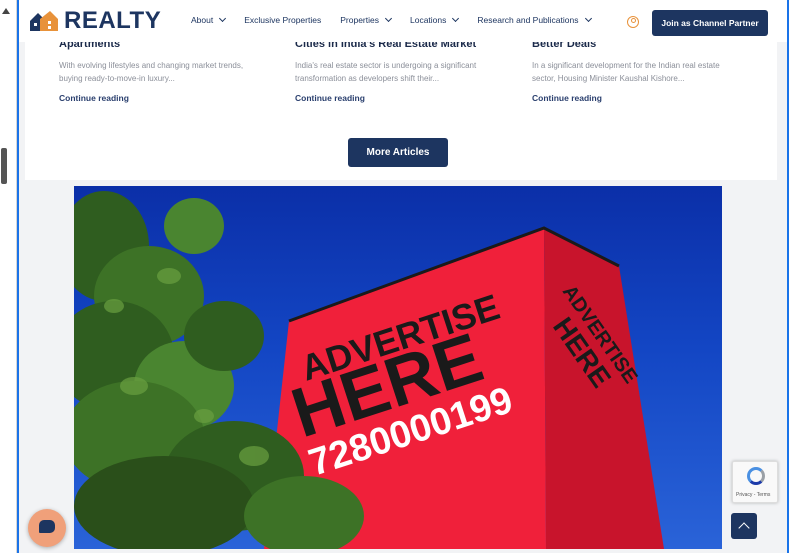 The image size is (800, 553). What do you see at coordinates (6, 11) in the screenshot?
I see `scroll-up-arrow-icon` at bounding box center [6, 11].